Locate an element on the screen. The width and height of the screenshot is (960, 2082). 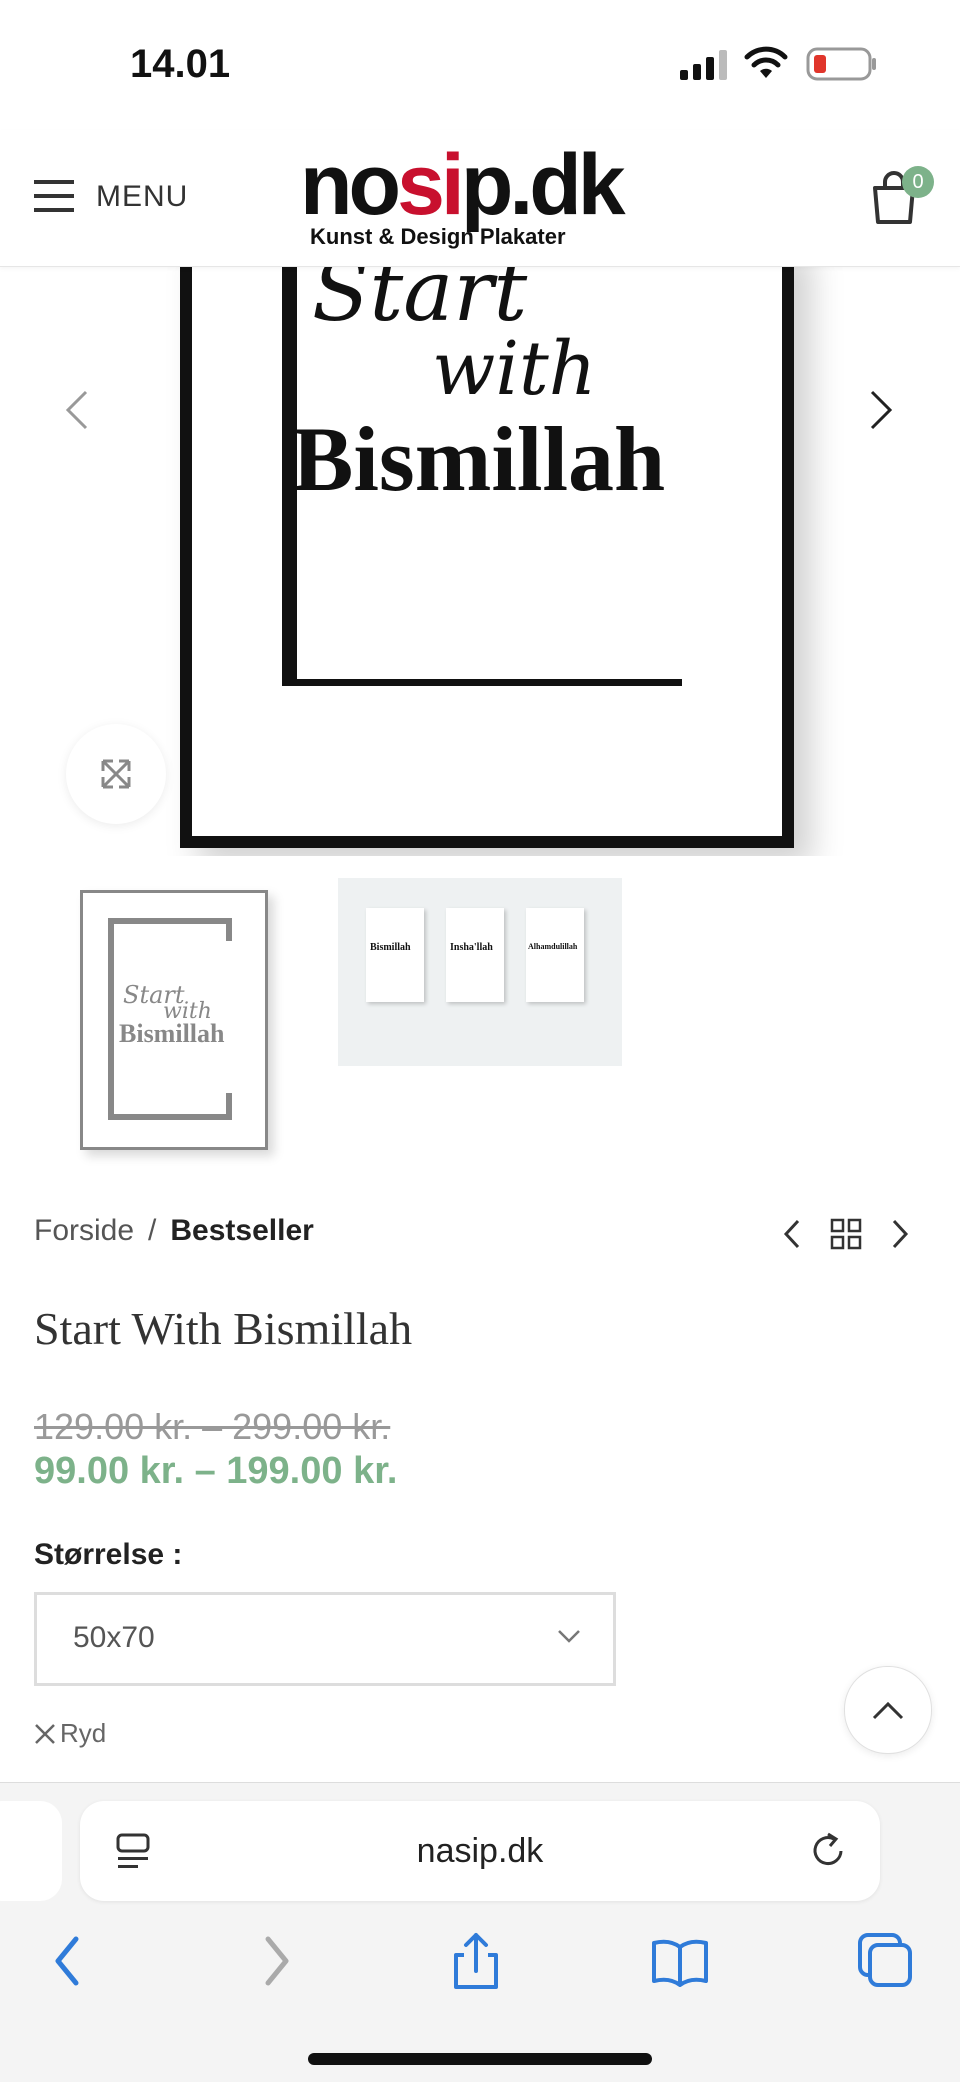
thumbnail-text-bismillah: Bismillah is located at coordinates (172, 1033).